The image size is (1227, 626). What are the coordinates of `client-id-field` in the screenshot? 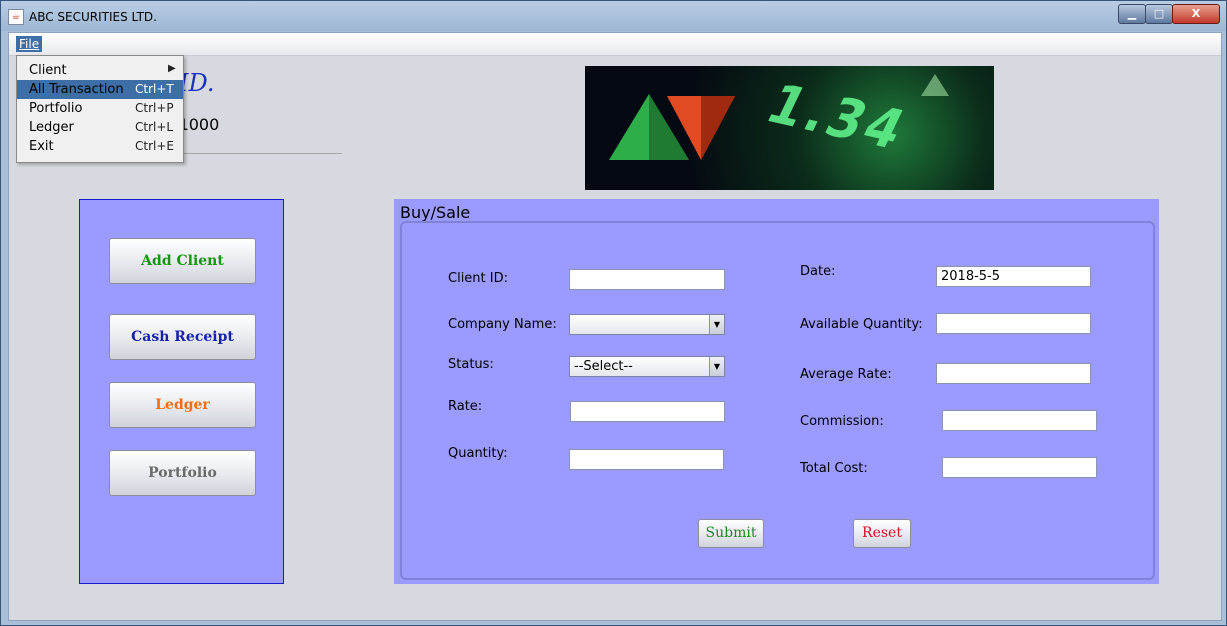 It's located at (647, 279).